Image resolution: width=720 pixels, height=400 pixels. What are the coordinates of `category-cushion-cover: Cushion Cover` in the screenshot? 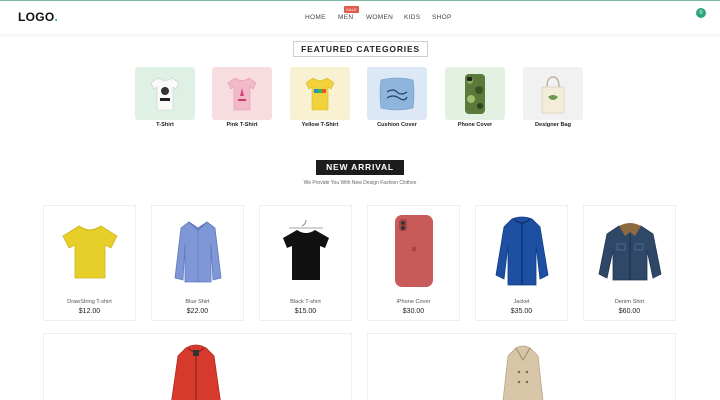 It's located at (397, 97).